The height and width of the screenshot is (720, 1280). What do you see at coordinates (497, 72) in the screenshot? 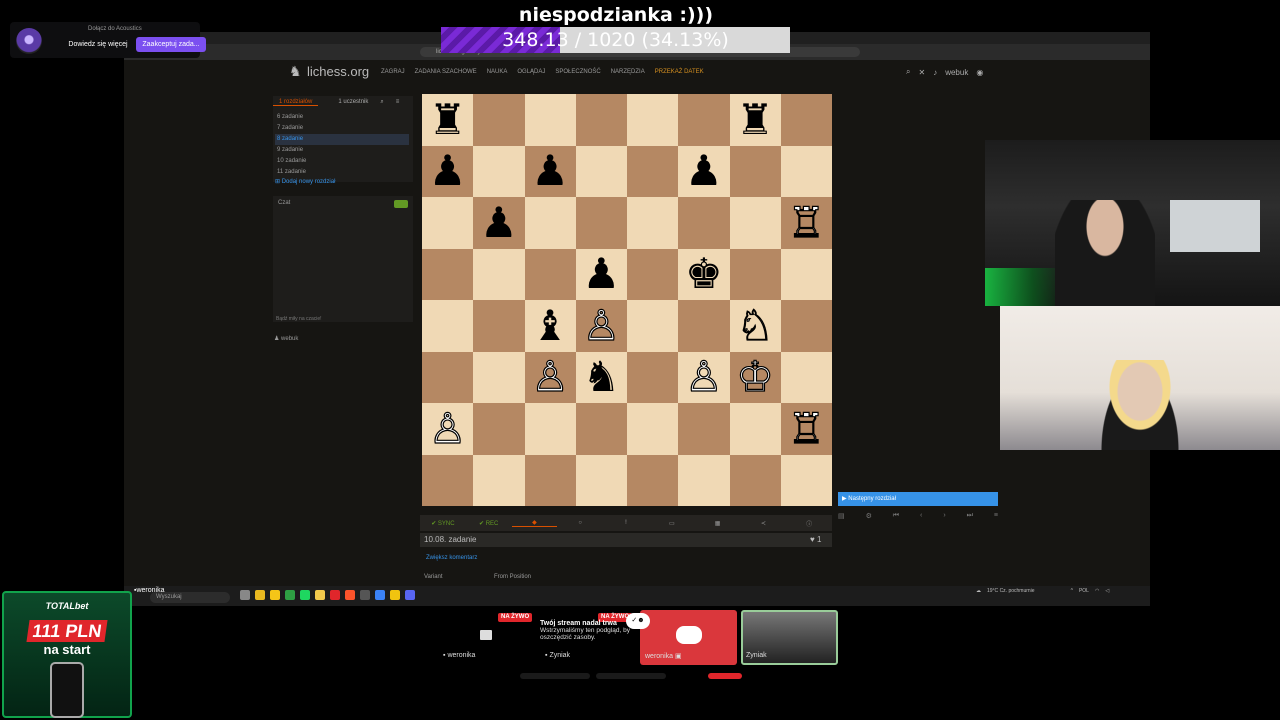
I see `nav-learn: NAUKA` at bounding box center [497, 72].